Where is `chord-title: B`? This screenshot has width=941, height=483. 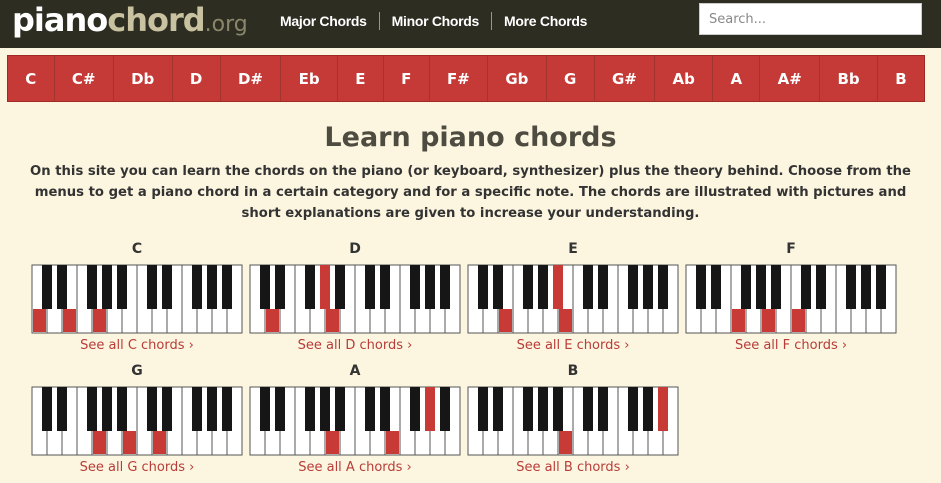 chord-title: B is located at coordinates (573, 371).